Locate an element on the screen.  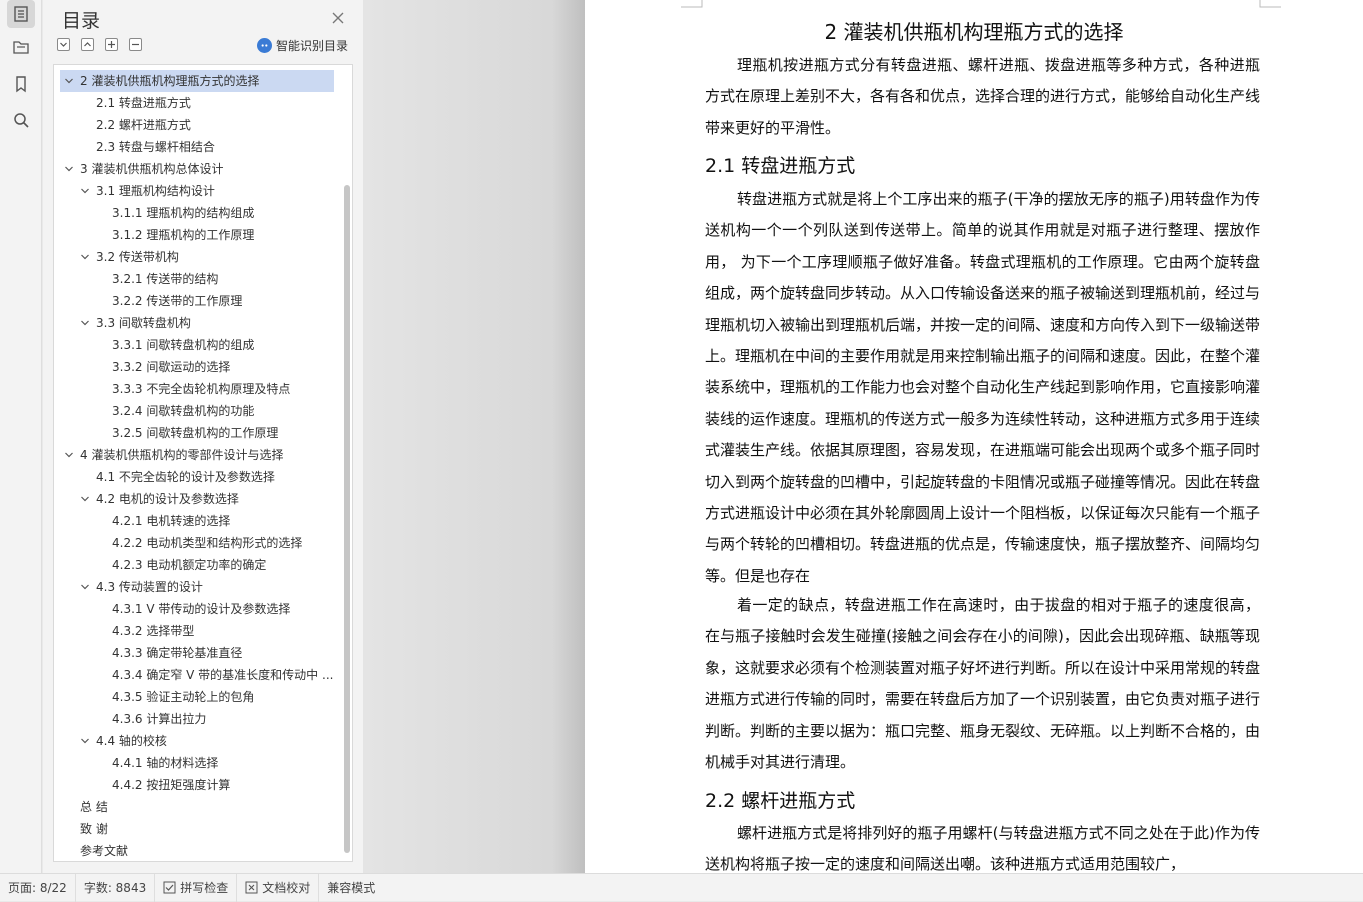
toc-item: 2.2 螺杆进瓶方式 is located at coordinates (199, 125).